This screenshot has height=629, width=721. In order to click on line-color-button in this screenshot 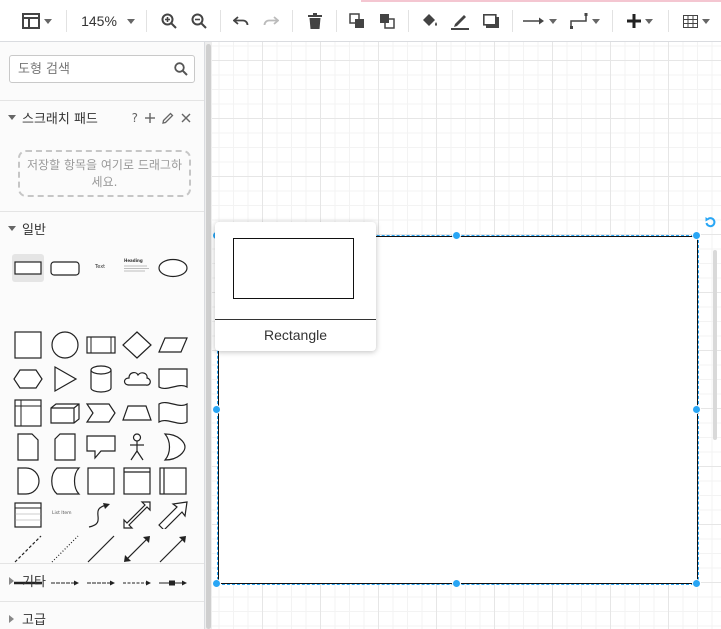, I will do `click(460, 21)`.